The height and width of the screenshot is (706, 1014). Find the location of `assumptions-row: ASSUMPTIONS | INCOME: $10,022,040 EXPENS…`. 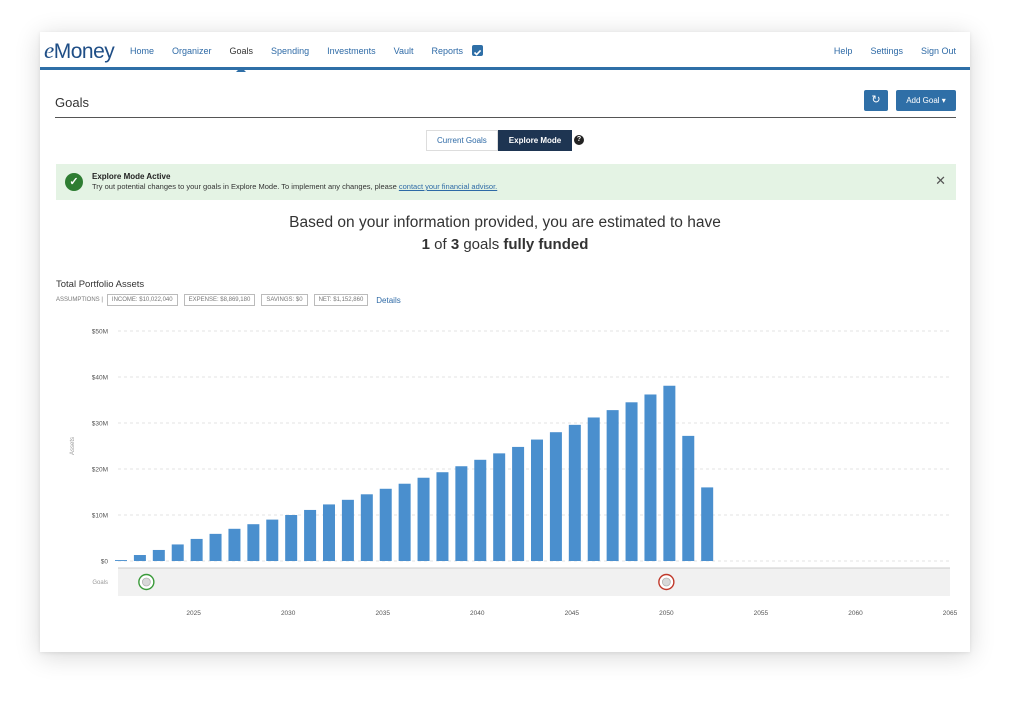

assumptions-row: ASSUMPTIONS | INCOME: $10,022,040 EXPENS… is located at coordinates (228, 300).